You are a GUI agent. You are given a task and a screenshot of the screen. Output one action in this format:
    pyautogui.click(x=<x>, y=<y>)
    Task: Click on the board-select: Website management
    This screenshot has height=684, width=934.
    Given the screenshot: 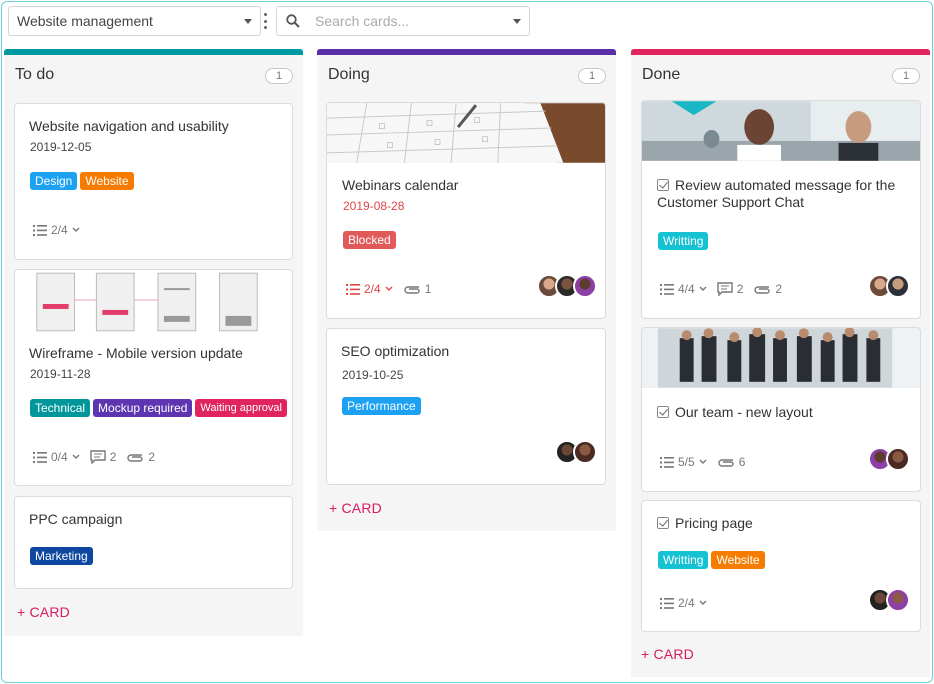 What is the action you would take?
    pyautogui.click(x=134, y=21)
    